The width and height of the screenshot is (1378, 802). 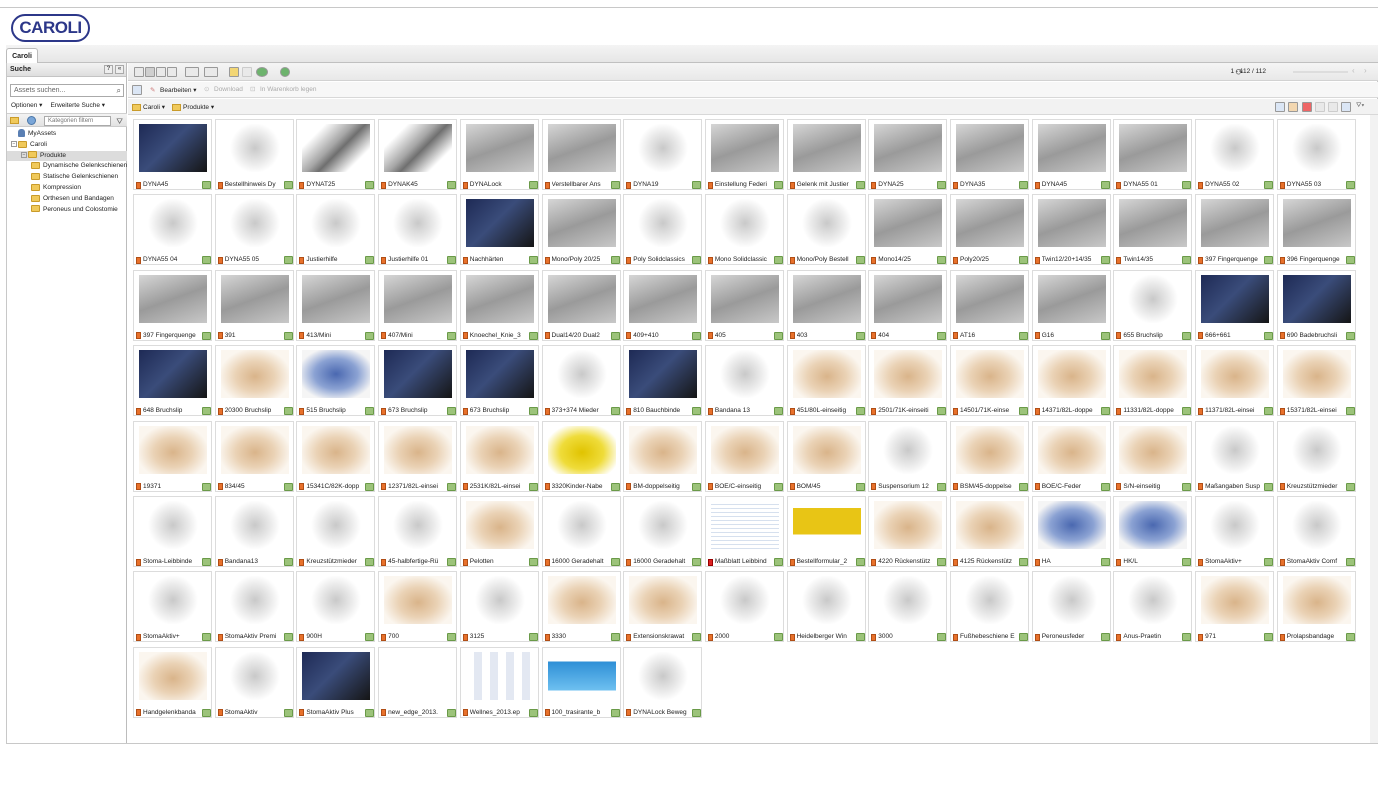 What do you see at coordinates (663, 531) in the screenshot?
I see `asset-card: 16000 Geradehalt` at bounding box center [663, 531].